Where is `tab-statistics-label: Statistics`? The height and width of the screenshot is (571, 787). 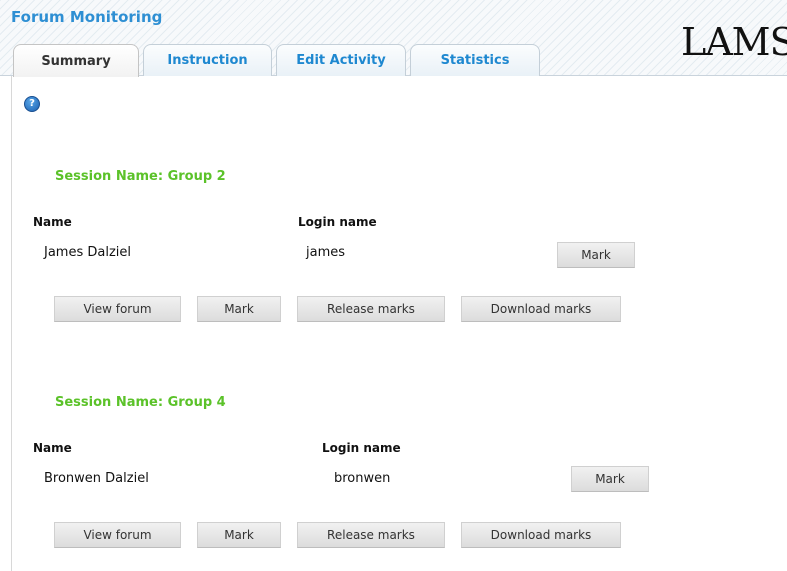 tab-statistics-label: Statistics is located at coordinates (475, 60).